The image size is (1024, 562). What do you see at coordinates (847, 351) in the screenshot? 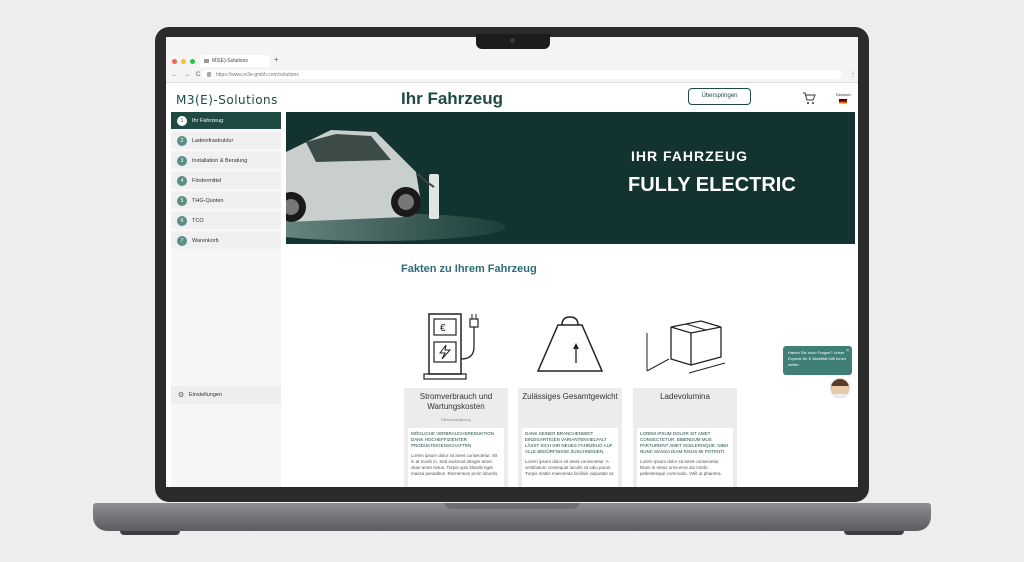
I see `close-chat-icon: ×` at bounding box center [847, 351].